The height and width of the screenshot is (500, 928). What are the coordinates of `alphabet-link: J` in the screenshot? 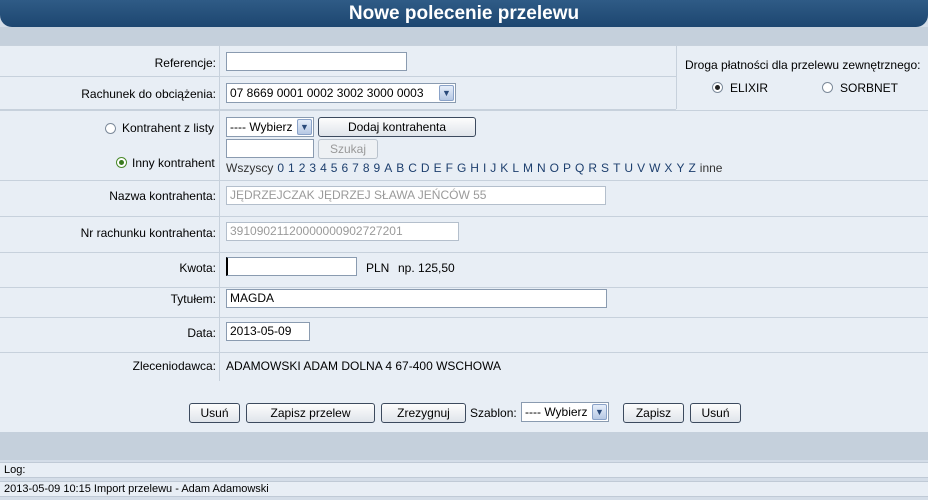 It's located at (493, 168).